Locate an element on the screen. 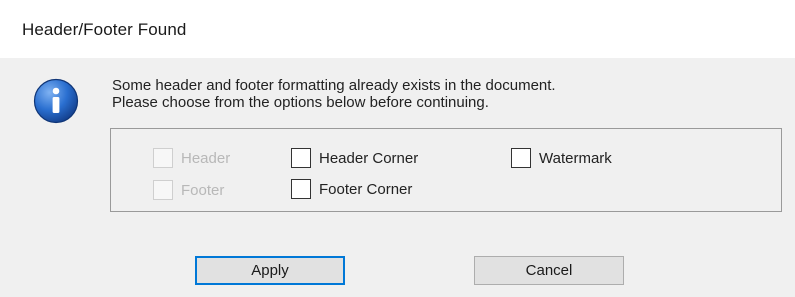 The height and width of the screenshot is (297, 795). header-checkbox-box is located at coordinates (163, 158).